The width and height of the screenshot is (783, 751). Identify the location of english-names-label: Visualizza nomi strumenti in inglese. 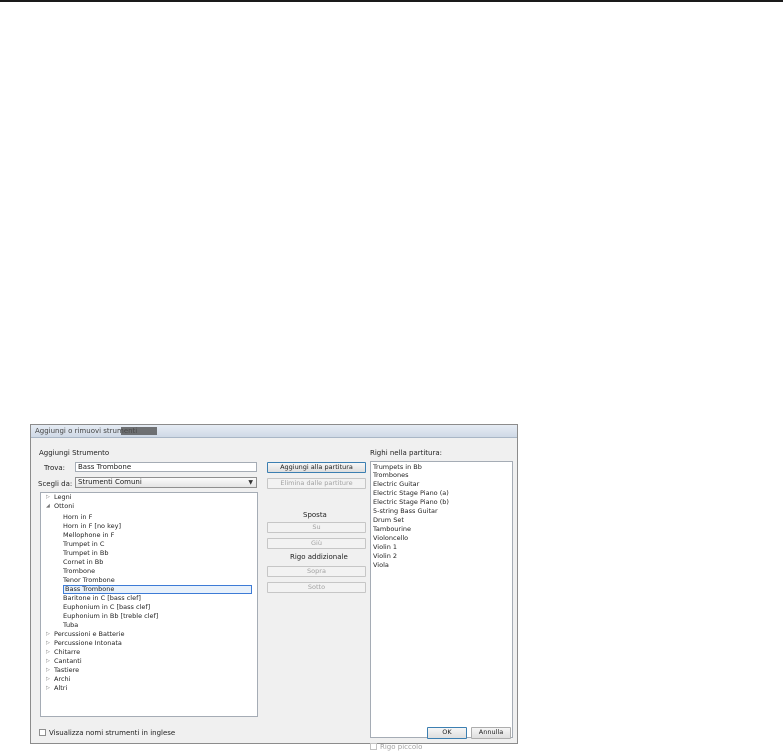
(112, 733).